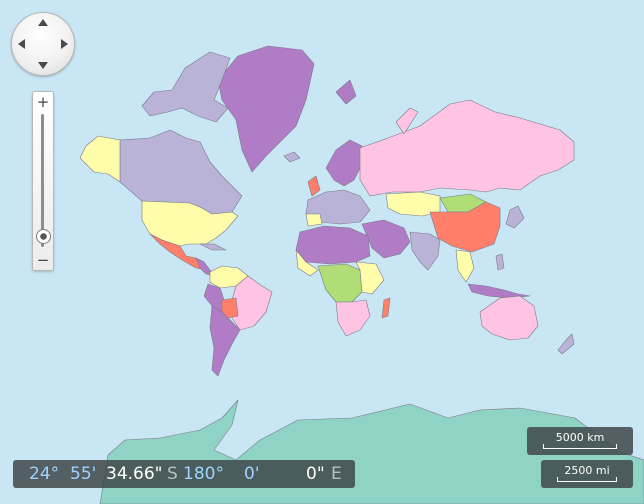 This screenshot has height=504, width=644. I want to click on coordinate-readout: 24° 55' 34.66" S 180° 0' 0" E, so click(184, 474).